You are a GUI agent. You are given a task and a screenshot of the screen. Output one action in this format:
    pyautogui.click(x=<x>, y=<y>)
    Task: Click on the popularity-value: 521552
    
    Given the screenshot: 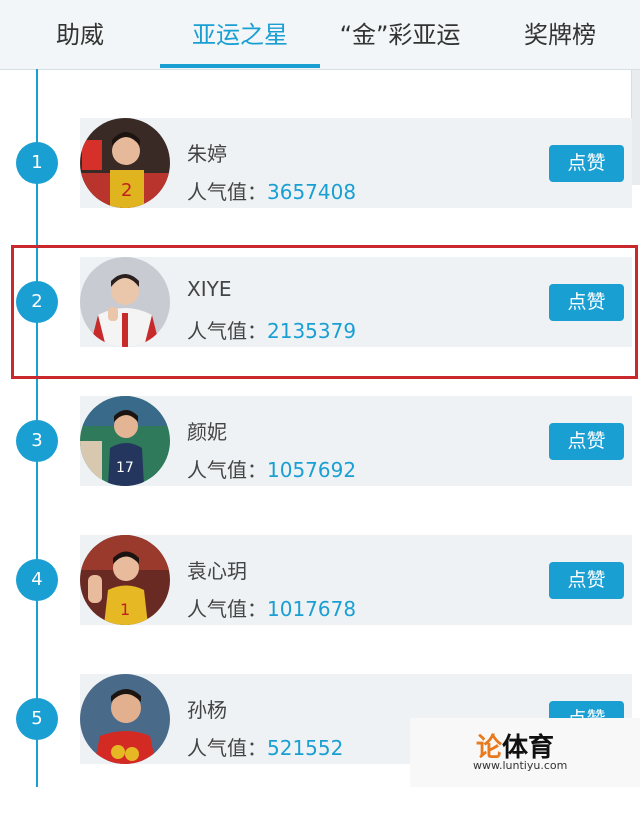 What is the action you would take?
    pyautogui.click(x=305, y=748)
    